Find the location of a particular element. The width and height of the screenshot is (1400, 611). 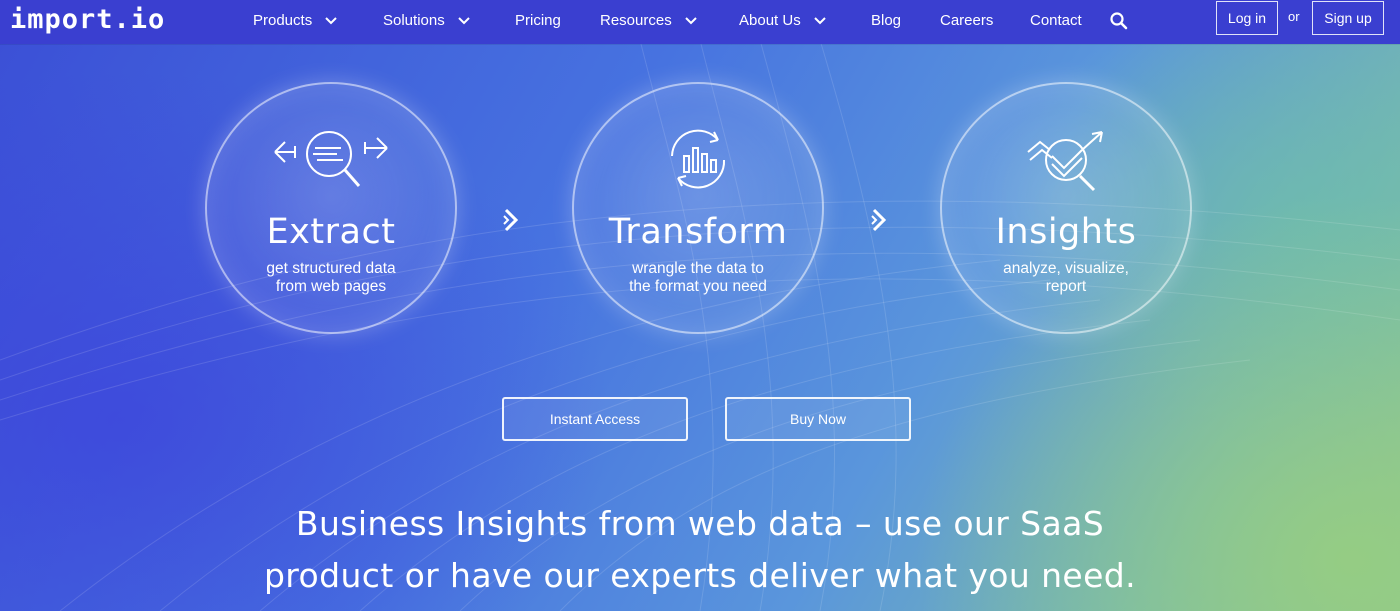

extract-description: get structured data from web pages is located at coordinates (331, 278).